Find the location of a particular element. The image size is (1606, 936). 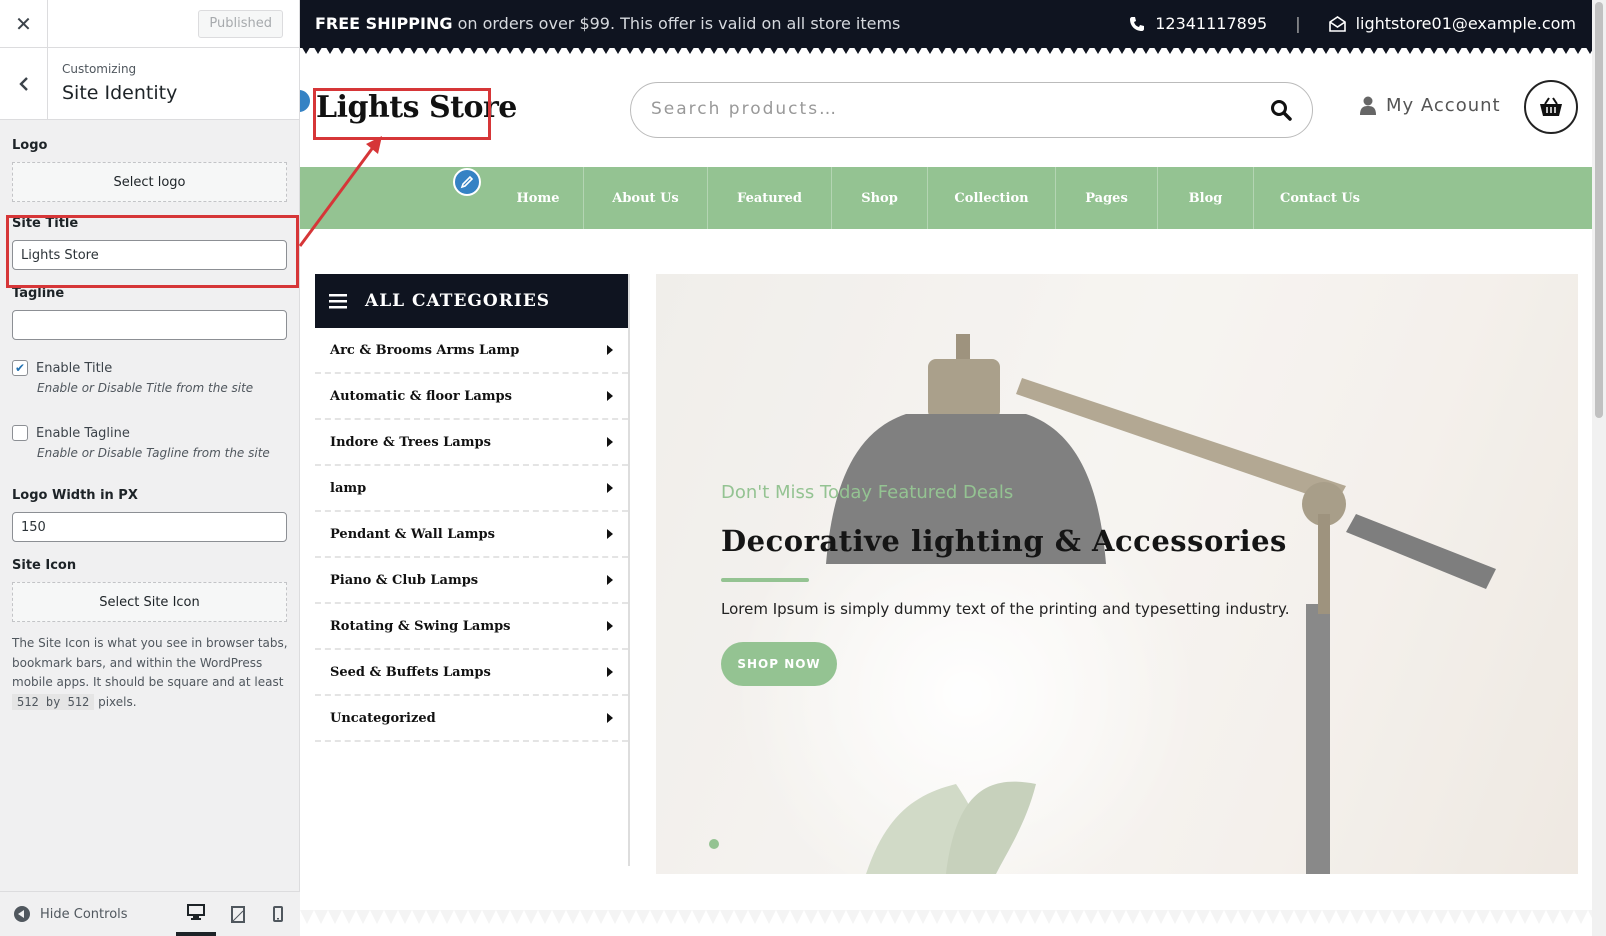

nav-item-collection: Collection is located at coordinates (992, 198).